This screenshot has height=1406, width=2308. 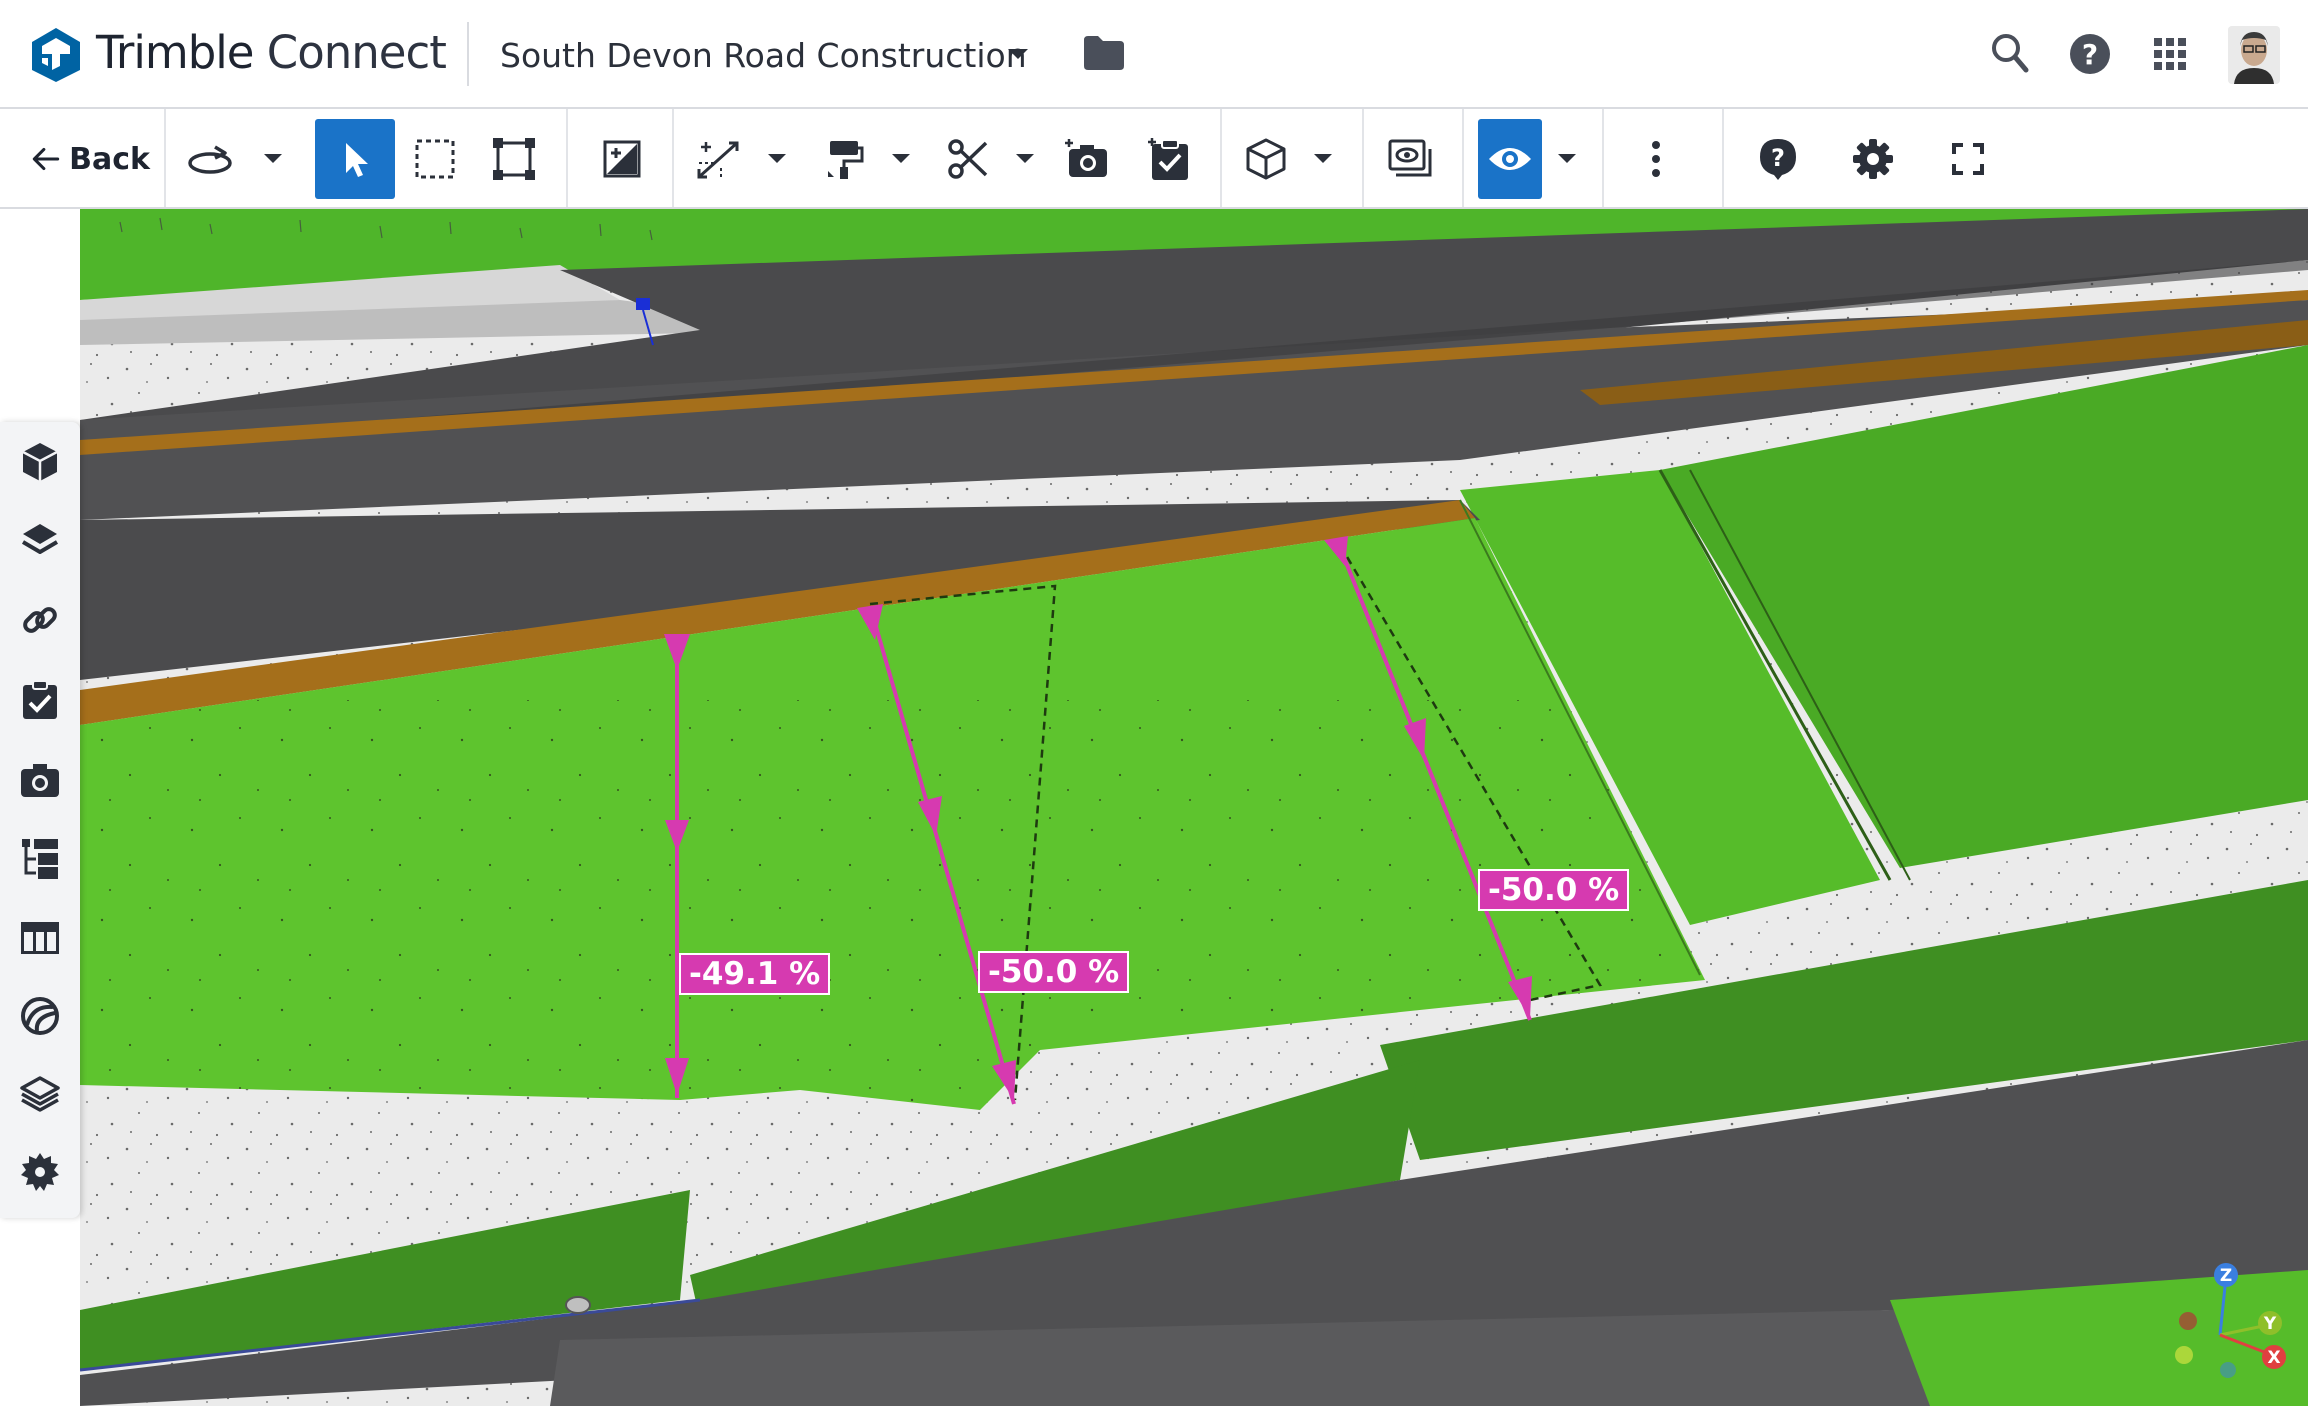 I want to click on todo-button, so click(x=1170, y=159).